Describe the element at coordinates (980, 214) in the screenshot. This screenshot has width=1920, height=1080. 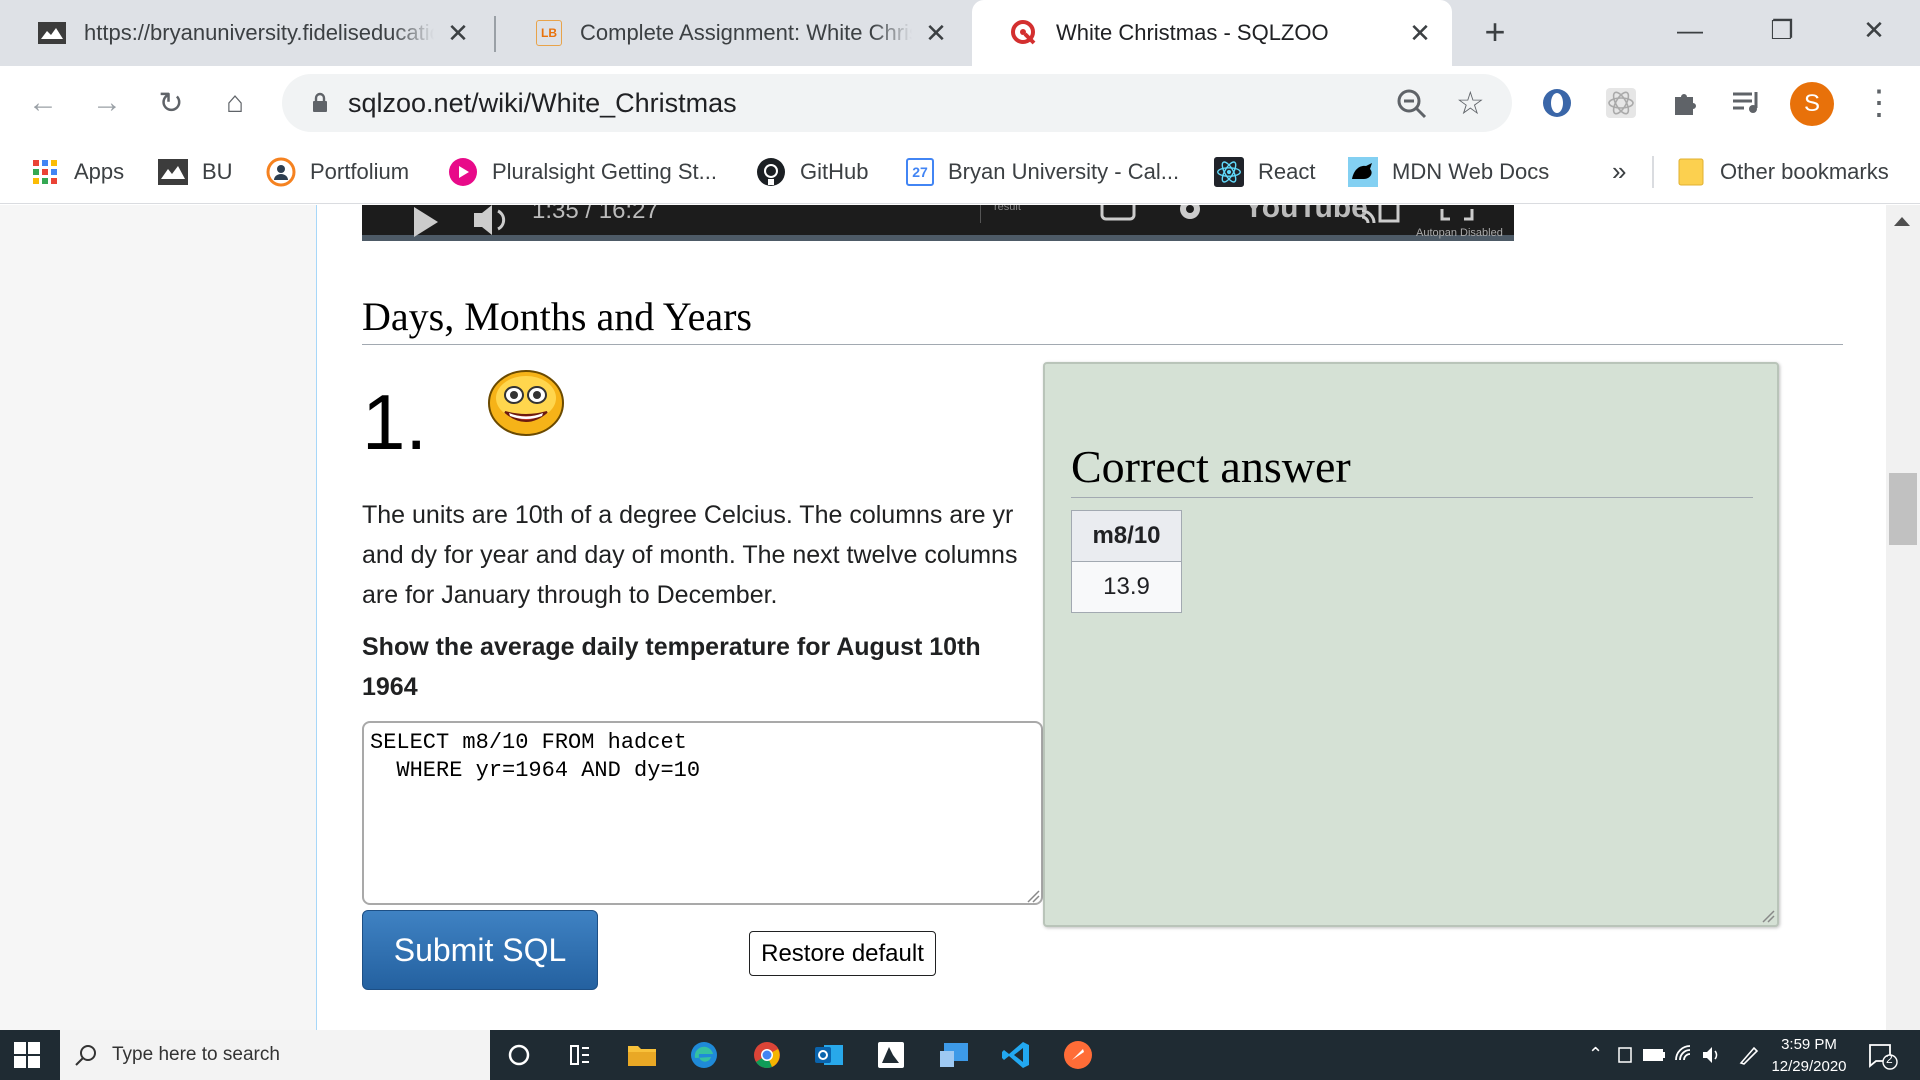
I see `video-control-divider` at that location.